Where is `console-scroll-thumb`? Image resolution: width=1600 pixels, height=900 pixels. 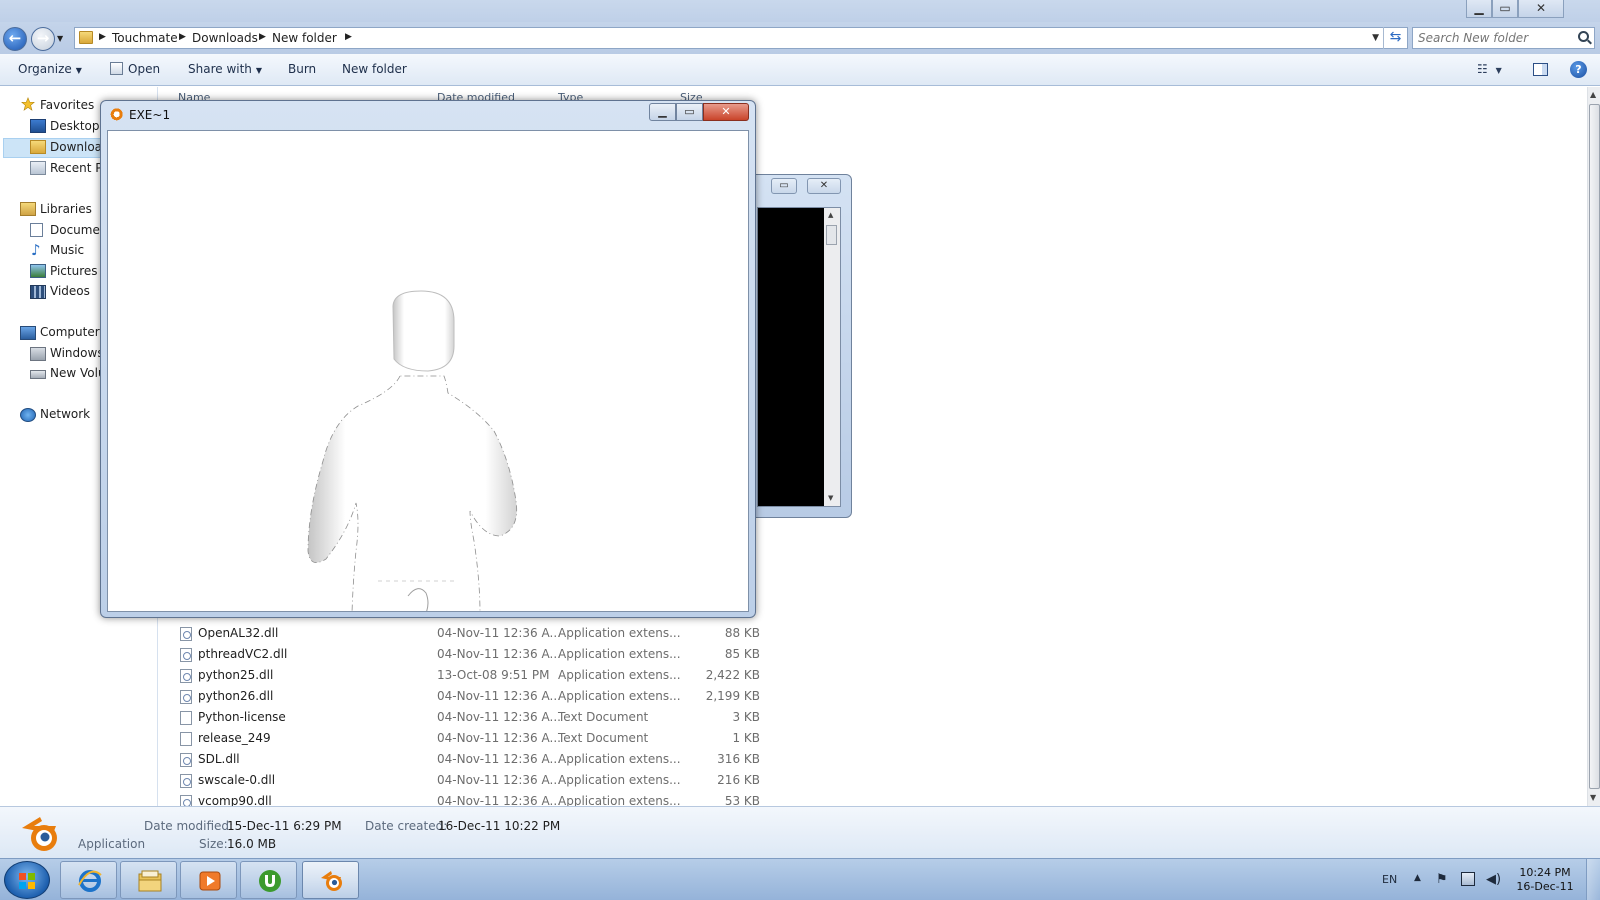
console-scroll-thumb is located at coordinates (831, 235).